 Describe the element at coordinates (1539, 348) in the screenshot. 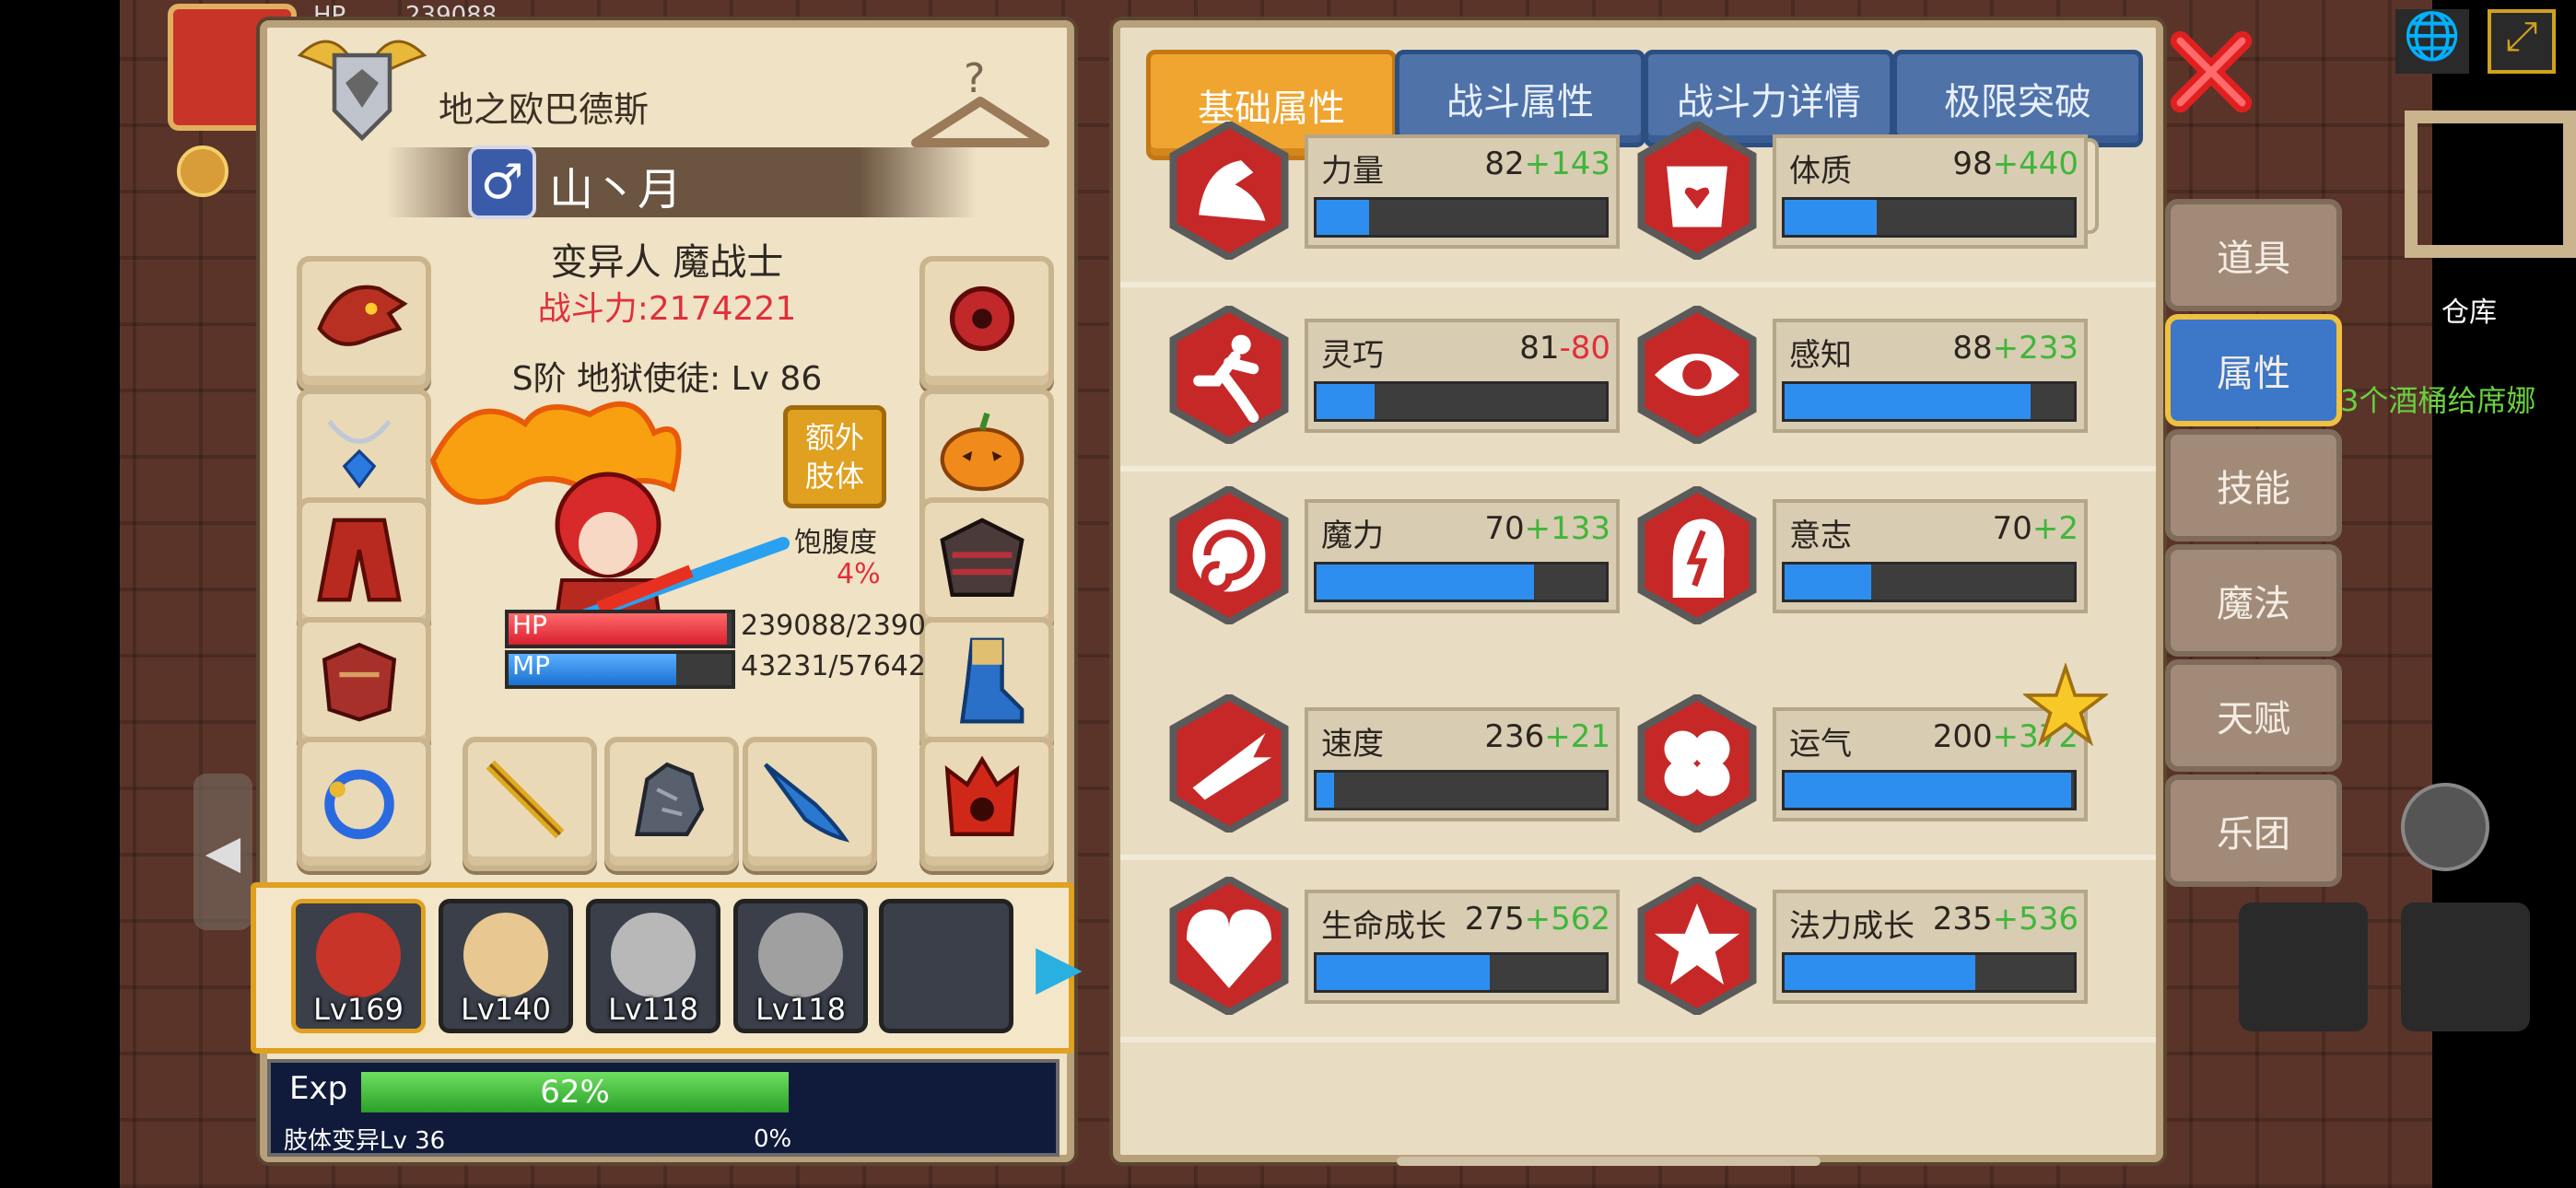

I see `stat-base: 81` at that location.